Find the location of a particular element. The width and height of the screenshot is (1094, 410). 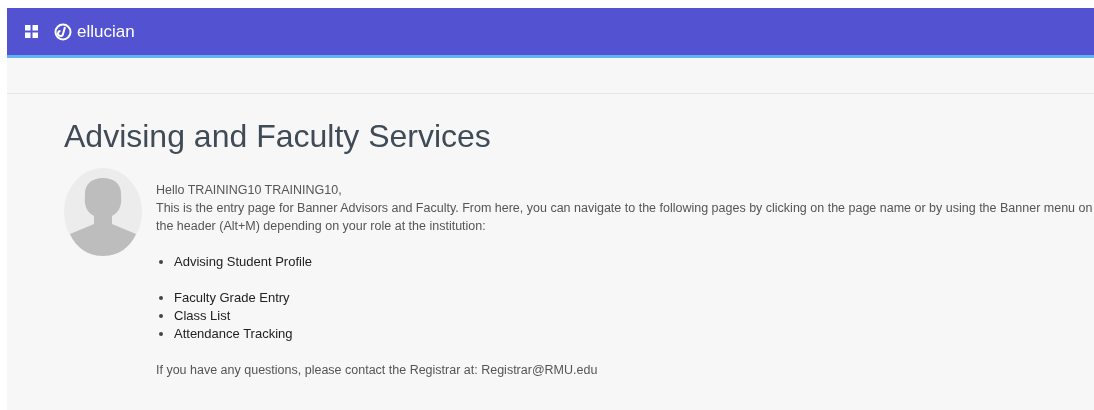

grid-menu-icon is located at coordinates (31, 31).